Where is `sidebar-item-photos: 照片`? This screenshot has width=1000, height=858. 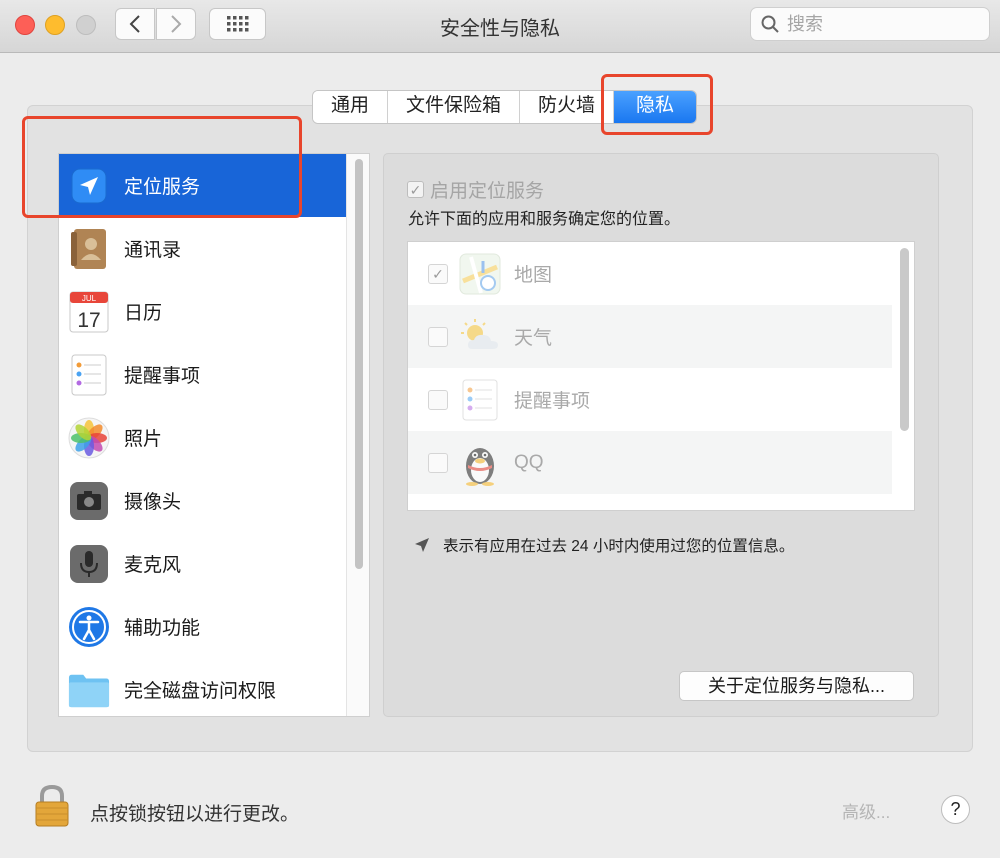
sidebar-item-photos: 照片 is located at coordinates (203, 437).